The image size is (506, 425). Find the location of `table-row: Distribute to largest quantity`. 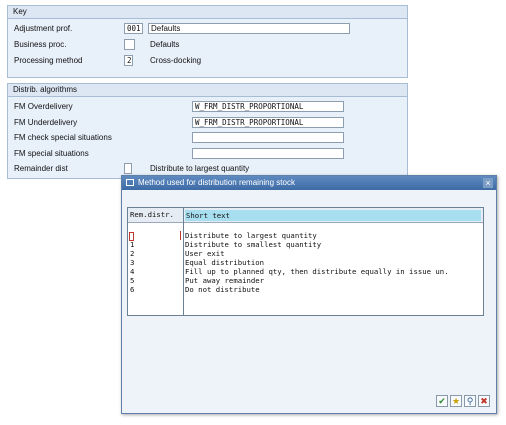

table-row: Distribute to largest quantity is located at coordinates (305, 236).